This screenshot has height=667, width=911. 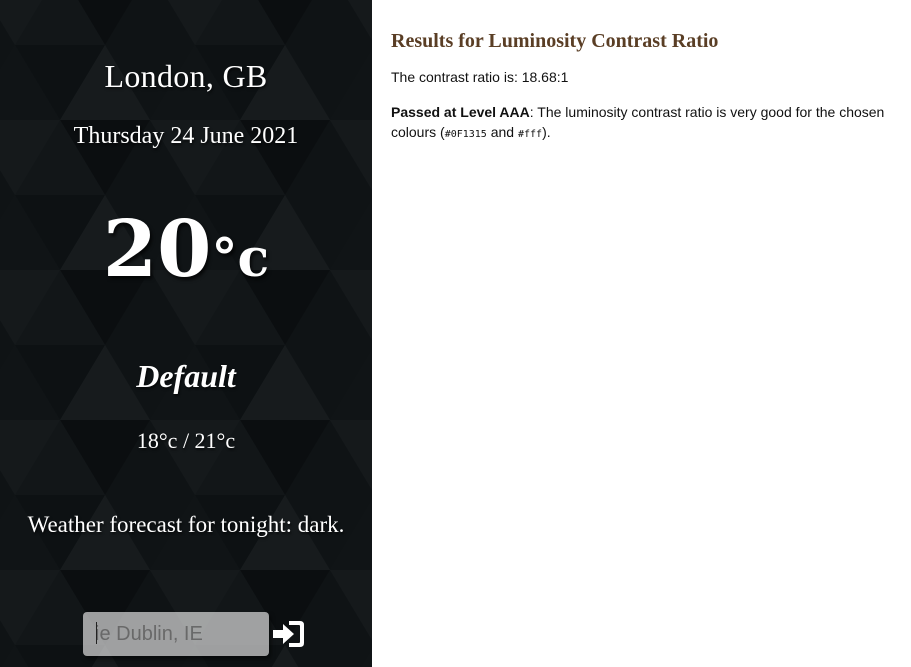 I want to click on current-temperature: 20°c, so click(x=186, y=254).